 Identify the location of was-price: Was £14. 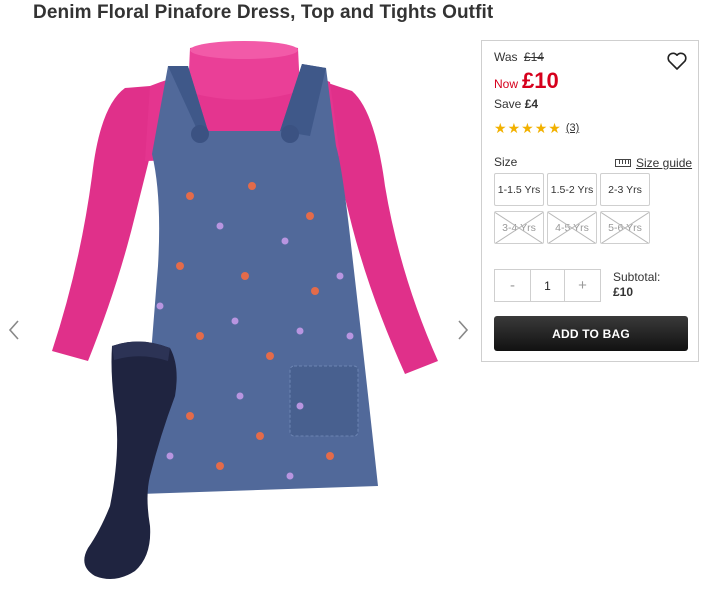
(519, 57).